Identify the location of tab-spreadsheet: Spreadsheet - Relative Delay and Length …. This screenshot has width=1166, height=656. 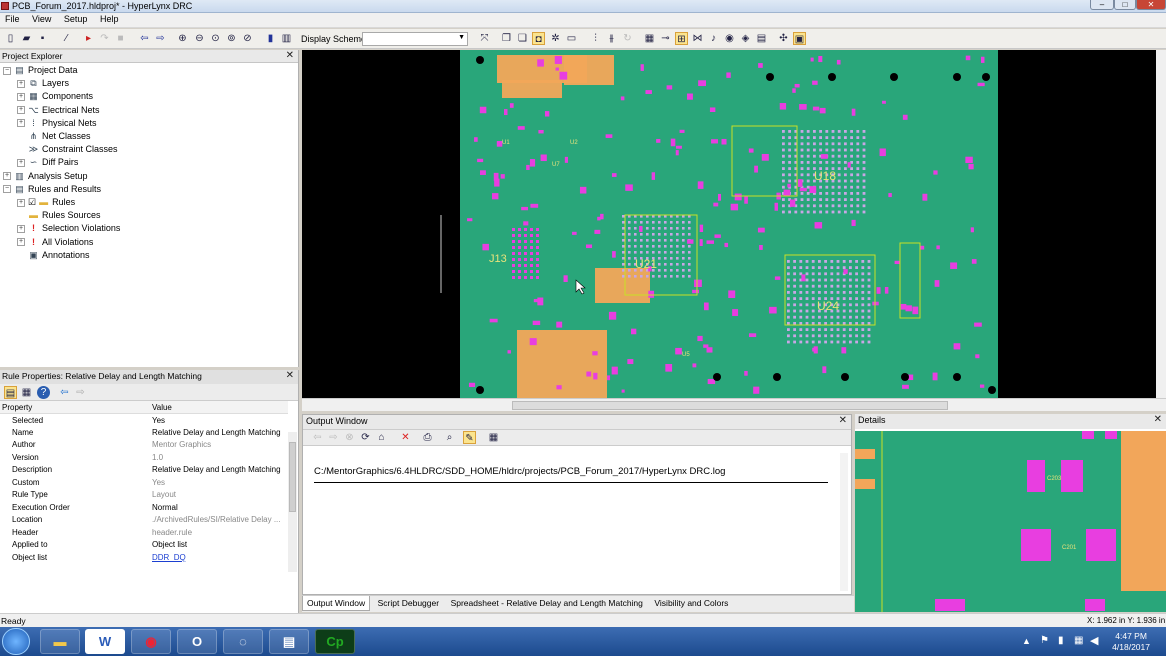
(547, 603).